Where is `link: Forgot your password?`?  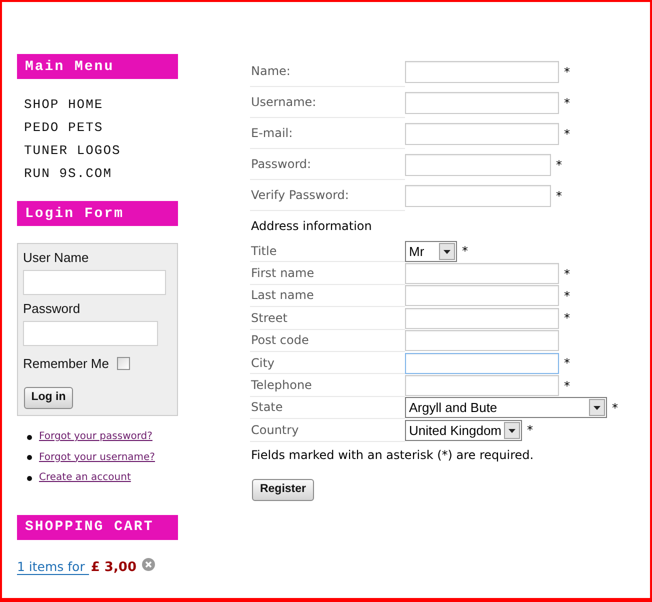 link: Forgot your password? is located at coordinates (95, 437).